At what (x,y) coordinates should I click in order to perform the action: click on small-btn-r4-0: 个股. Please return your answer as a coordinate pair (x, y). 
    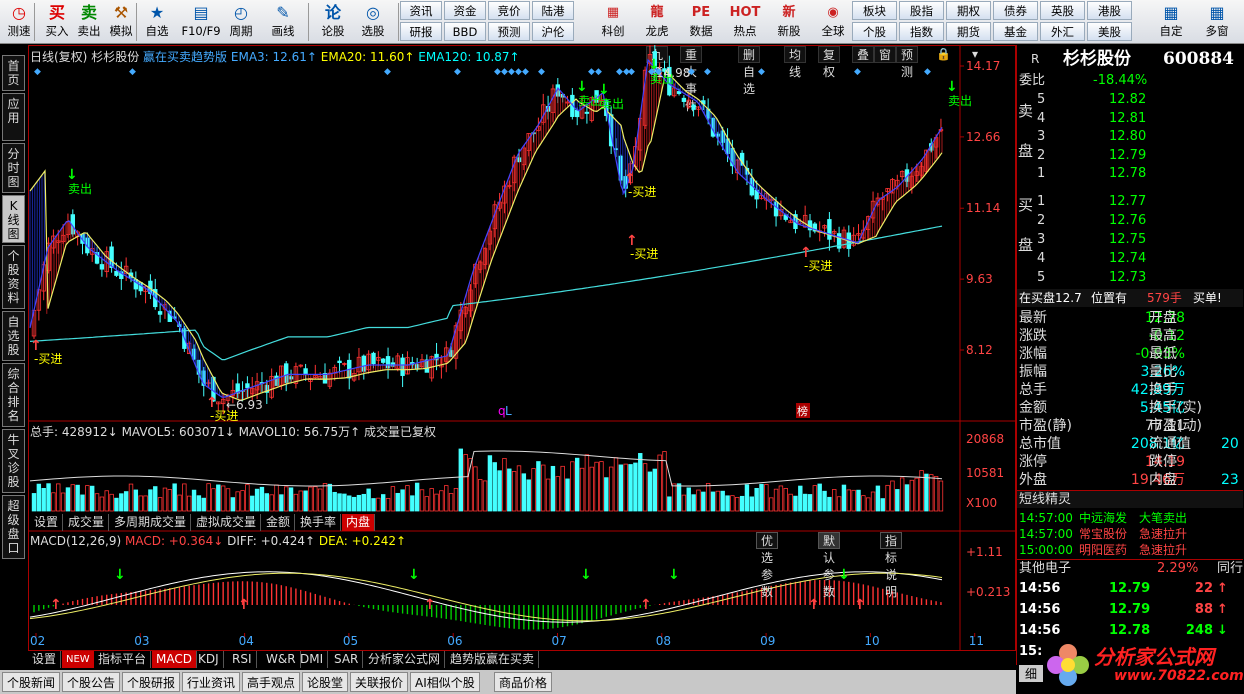
    Looking at the image, I should click on (874, 31).